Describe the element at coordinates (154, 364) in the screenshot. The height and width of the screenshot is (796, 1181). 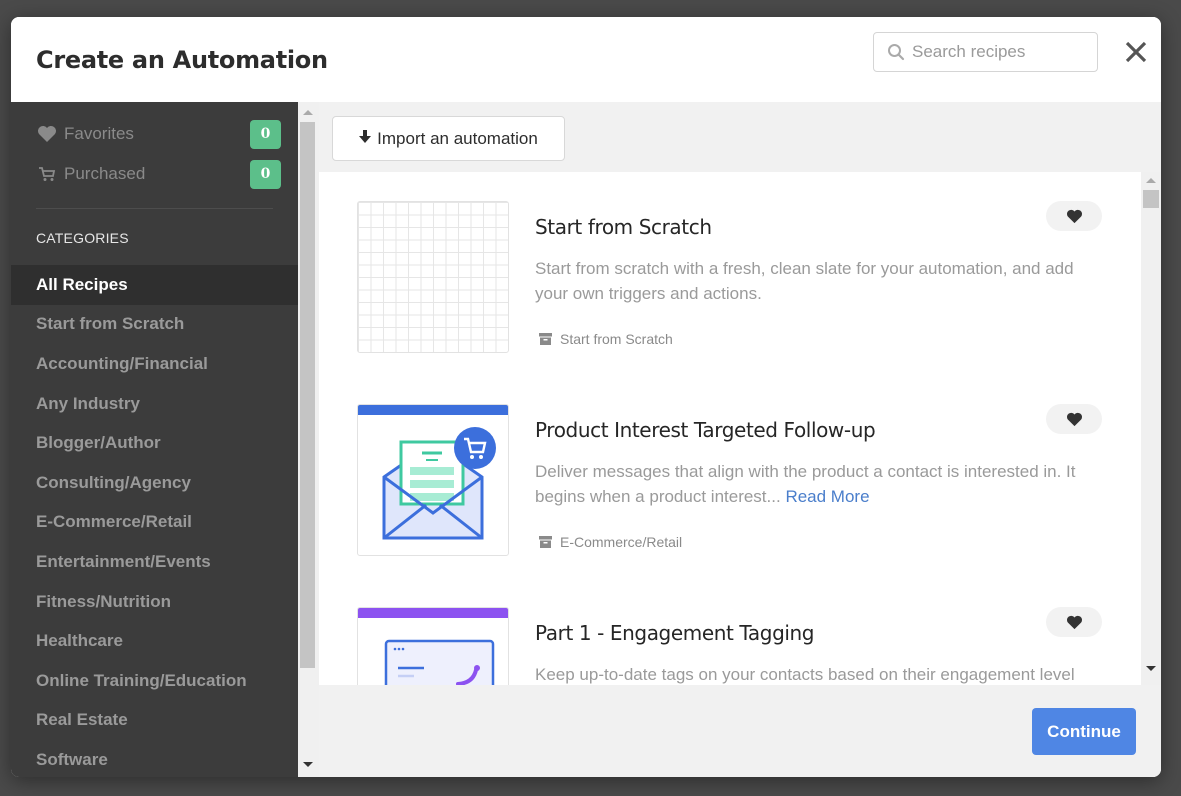
I see `category-item-accounting-financial: Accounting/Financial` at that location.